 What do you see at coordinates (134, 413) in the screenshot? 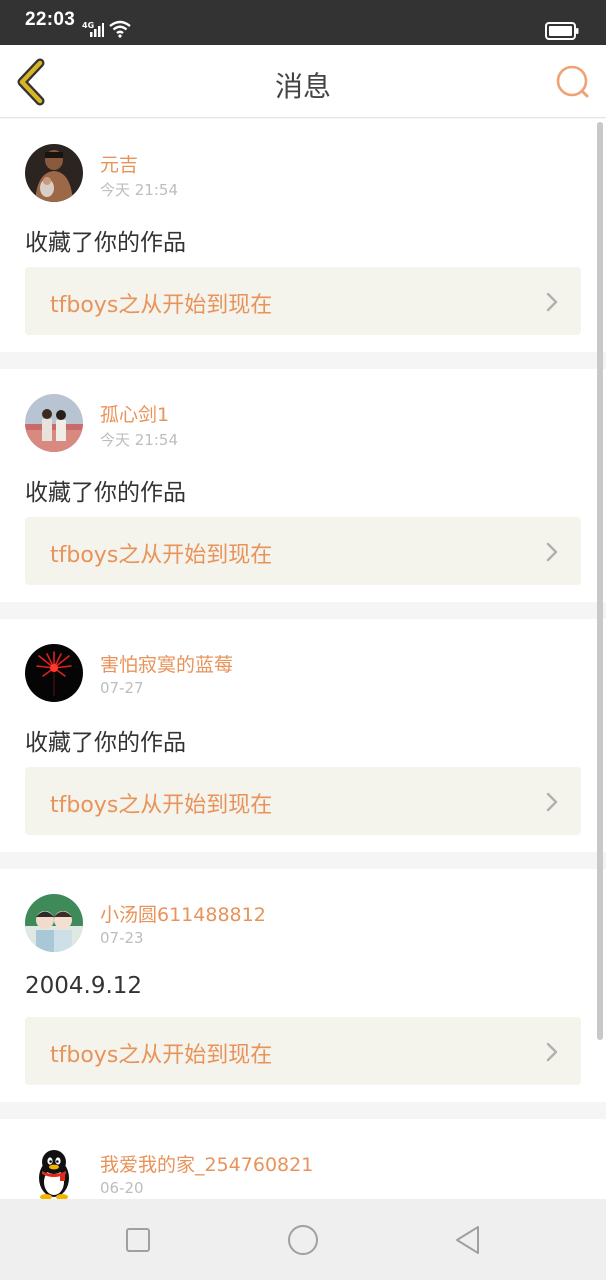
I see `username: 孤心剑1` at bounding box center [134, 413].